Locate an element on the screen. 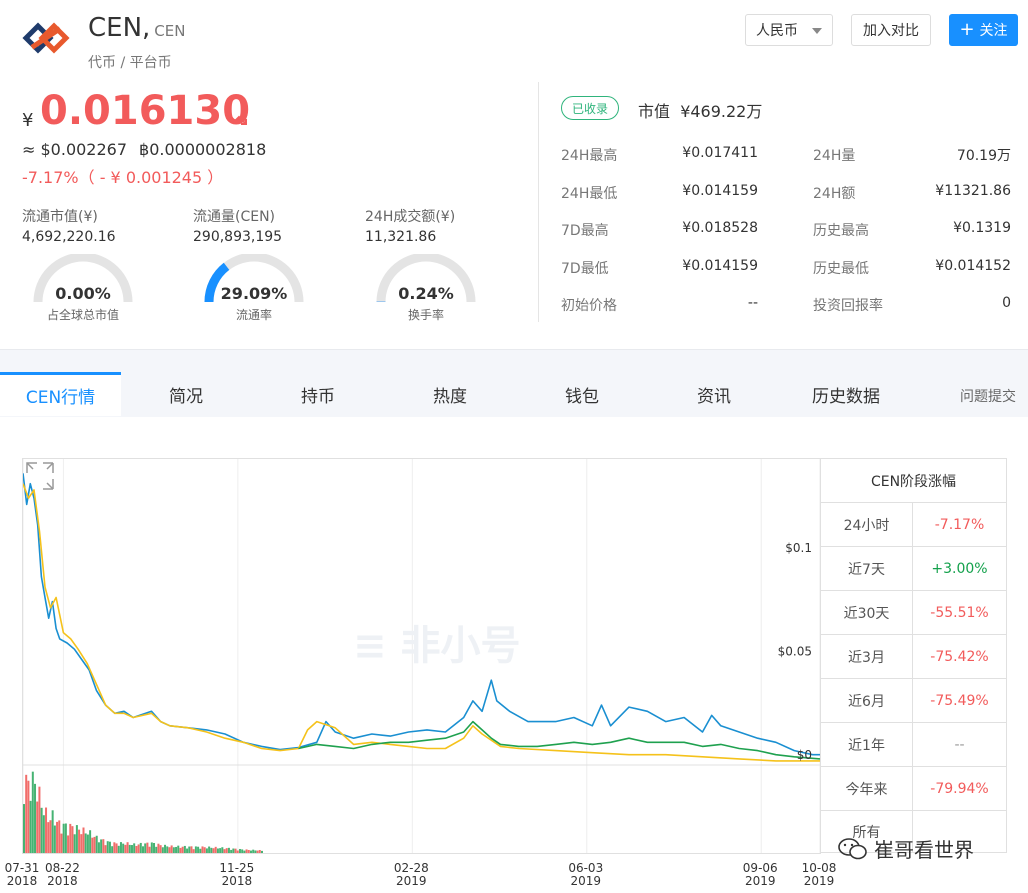 The image size is (1028, 893). gauge-label: 占全球总市值 is located at coordinates (82, 315).